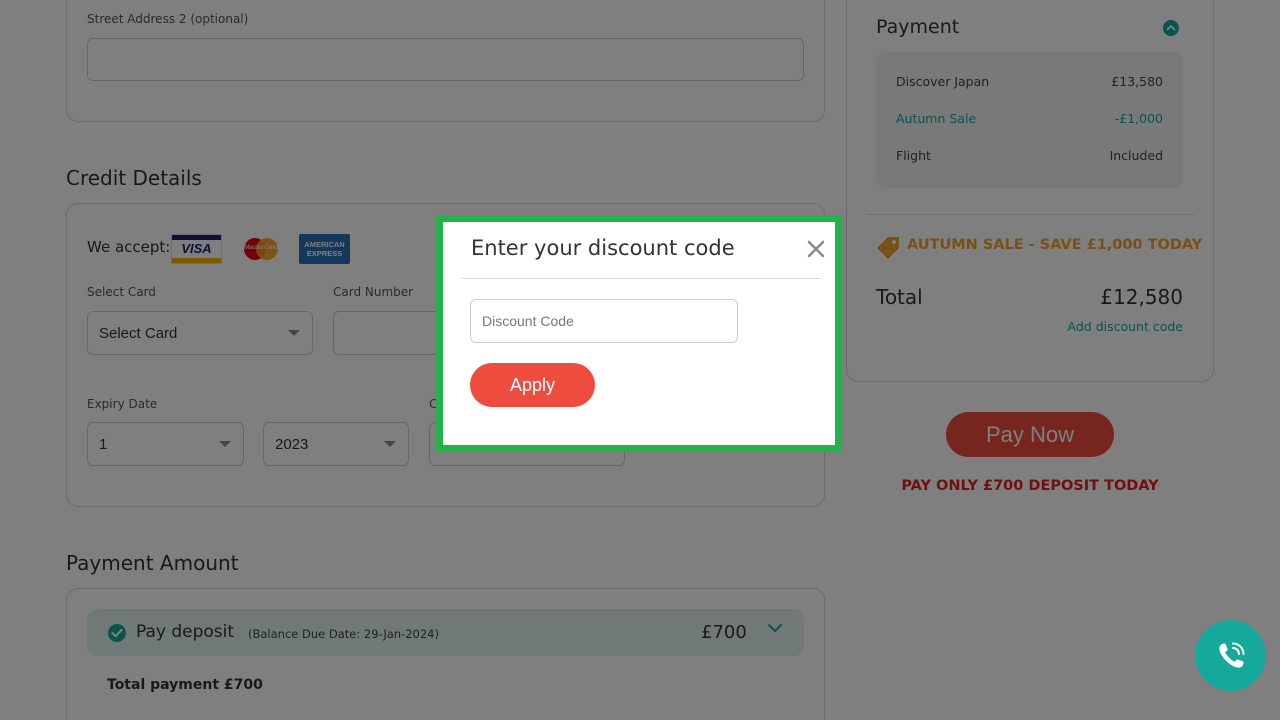 This screenshot has height=720, width=1280. What do you see at coordinates (816, 249) in the screenshot?
I see `close-icon` at bounding box center [816, 249].